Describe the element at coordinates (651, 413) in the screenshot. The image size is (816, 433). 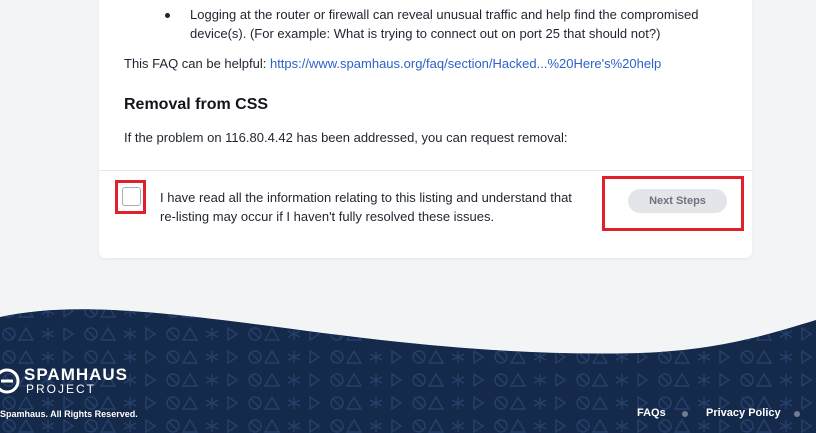
I see `footer-link-faqs: FAQs` at that location.